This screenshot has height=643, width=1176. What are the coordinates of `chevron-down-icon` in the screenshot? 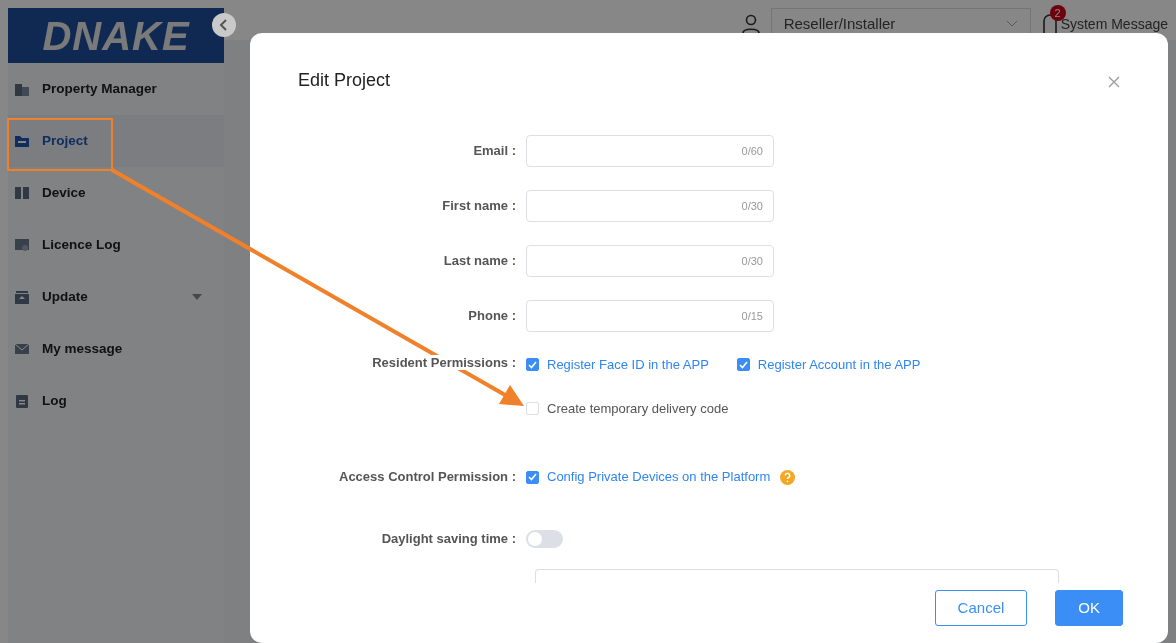 It's located at (1011, 24).